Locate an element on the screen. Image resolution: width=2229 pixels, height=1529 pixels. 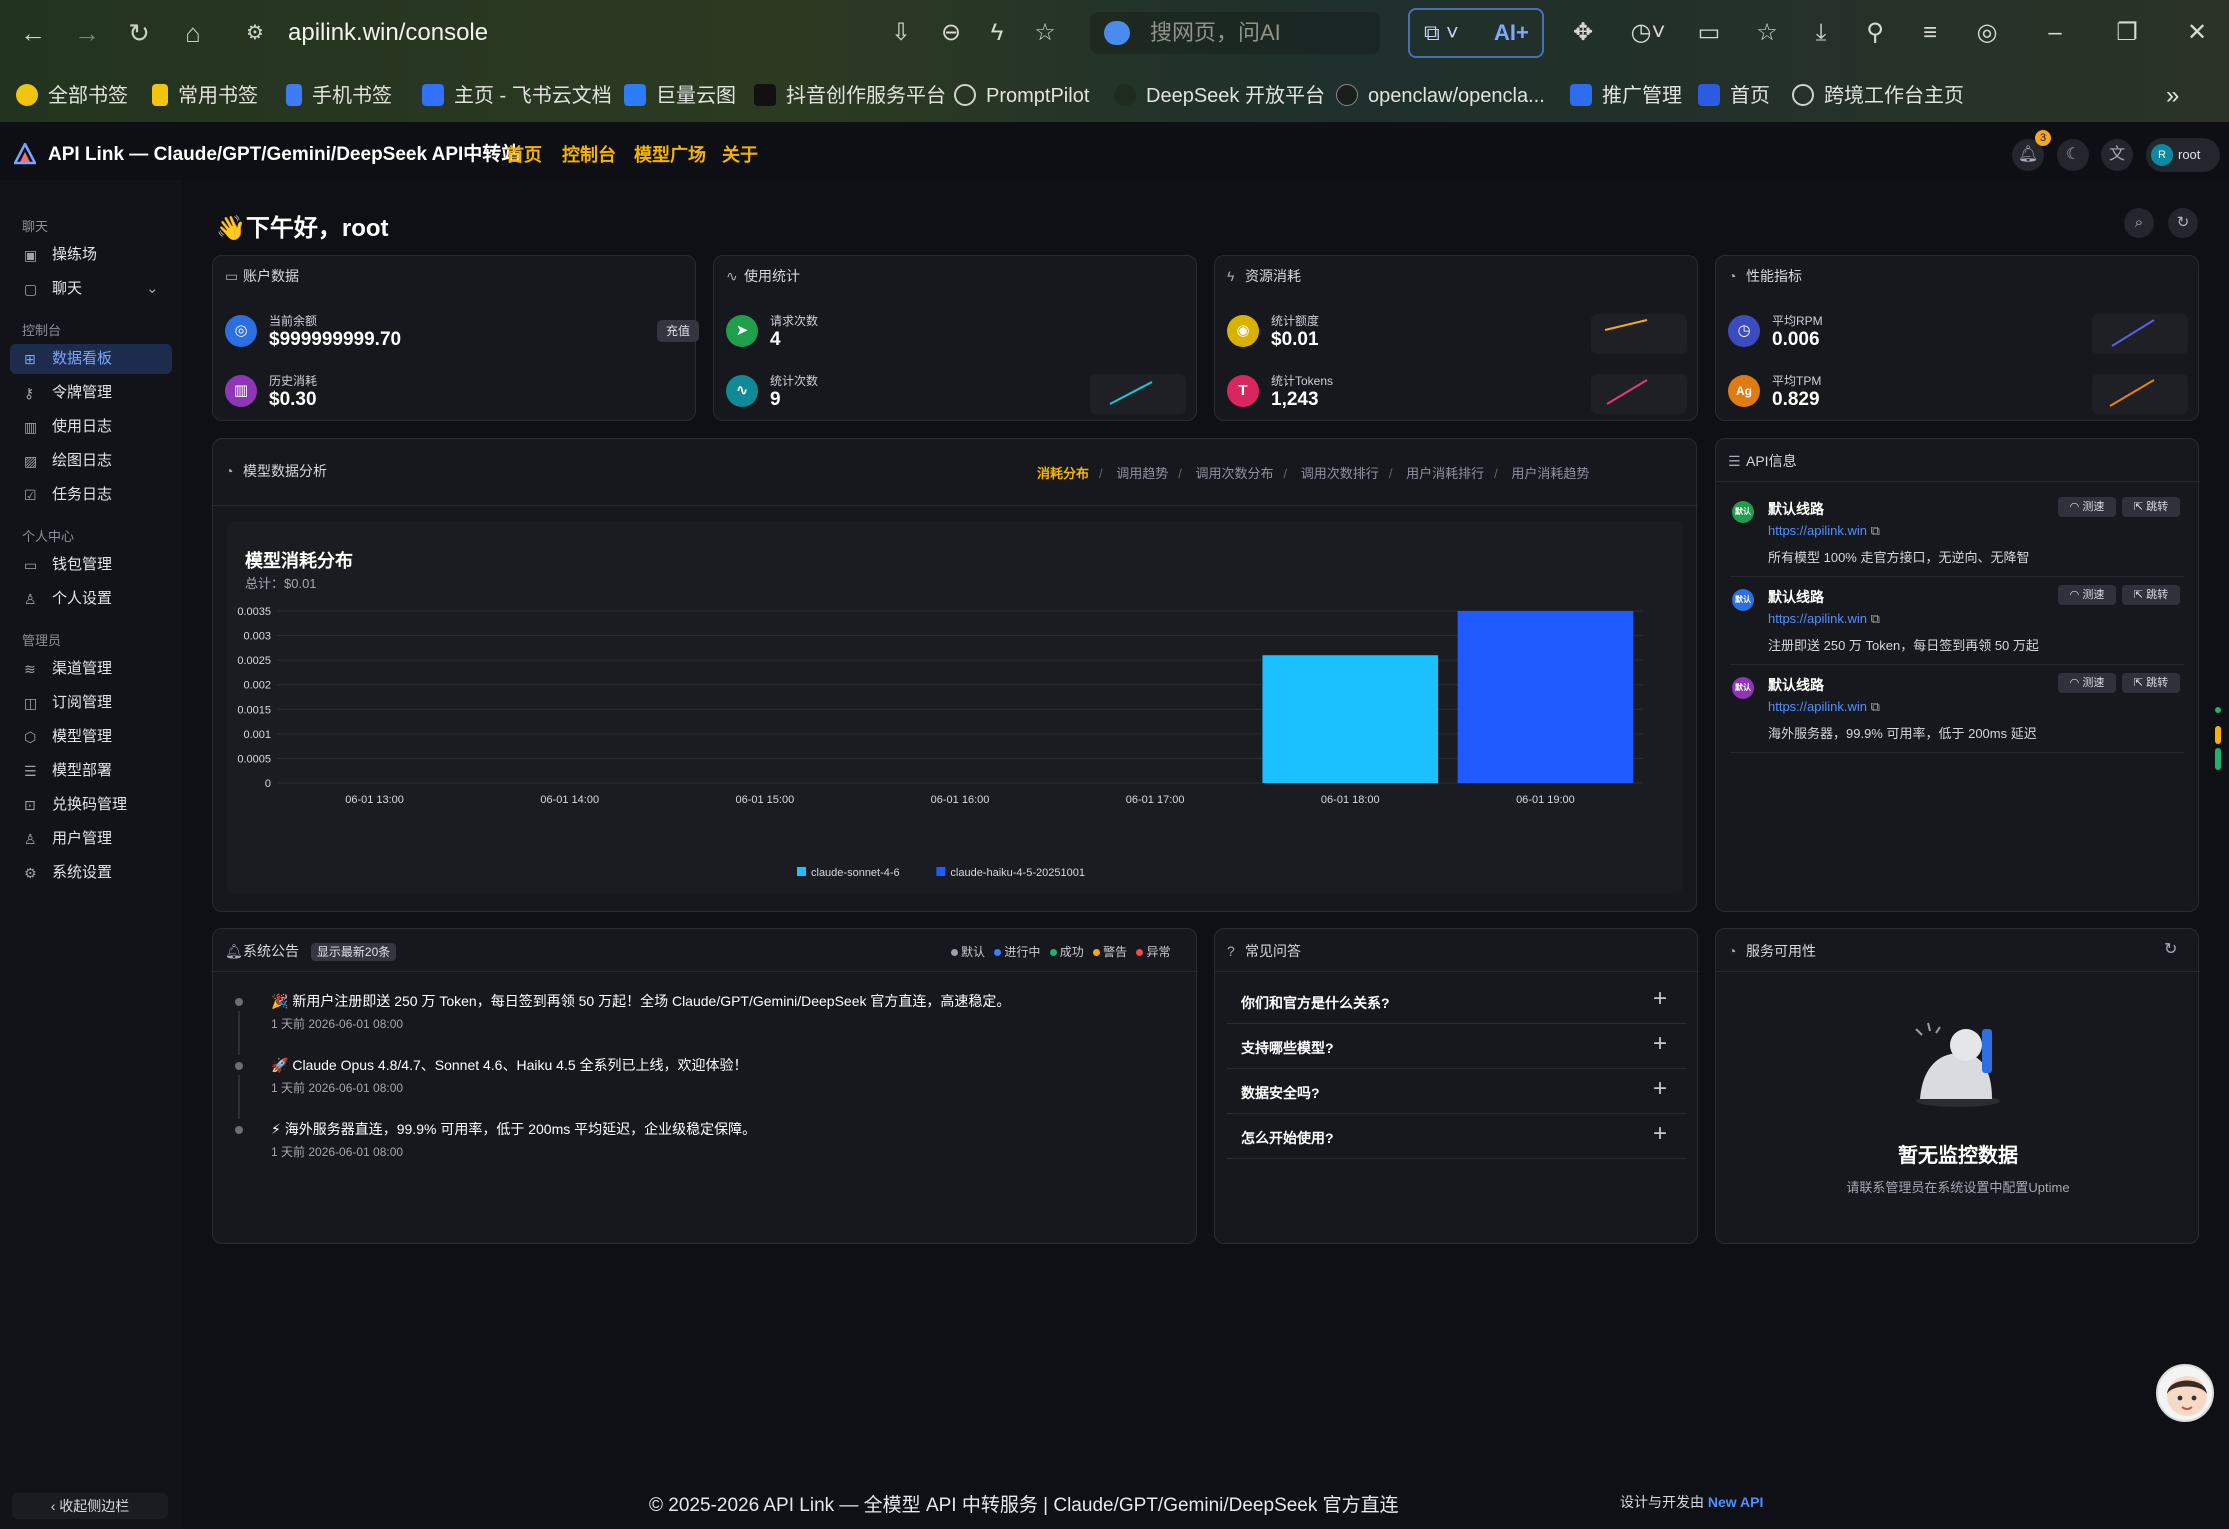
history-icon: ◷˅ is located at coordinates (1648, 33).